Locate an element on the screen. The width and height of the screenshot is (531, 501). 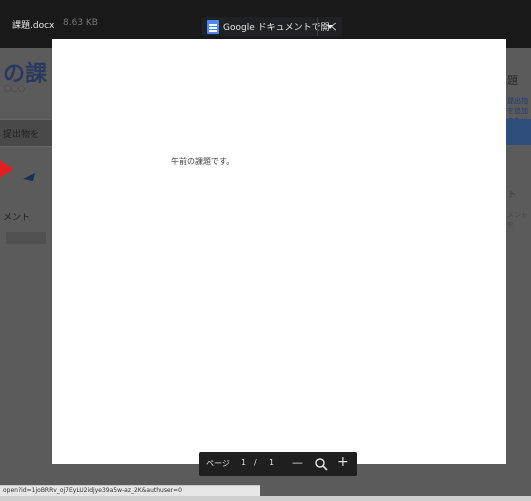
red-arrow-icon is located at coordinates (7, 169).